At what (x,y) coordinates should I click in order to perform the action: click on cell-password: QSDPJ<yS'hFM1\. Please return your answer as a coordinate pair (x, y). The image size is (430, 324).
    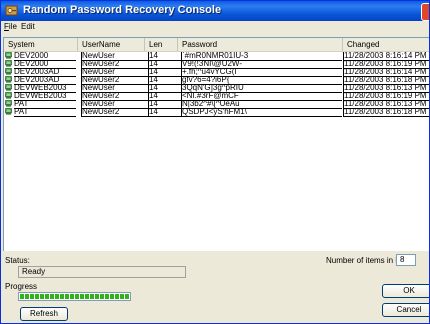
    Looking at the image, I should click on (261, 112).